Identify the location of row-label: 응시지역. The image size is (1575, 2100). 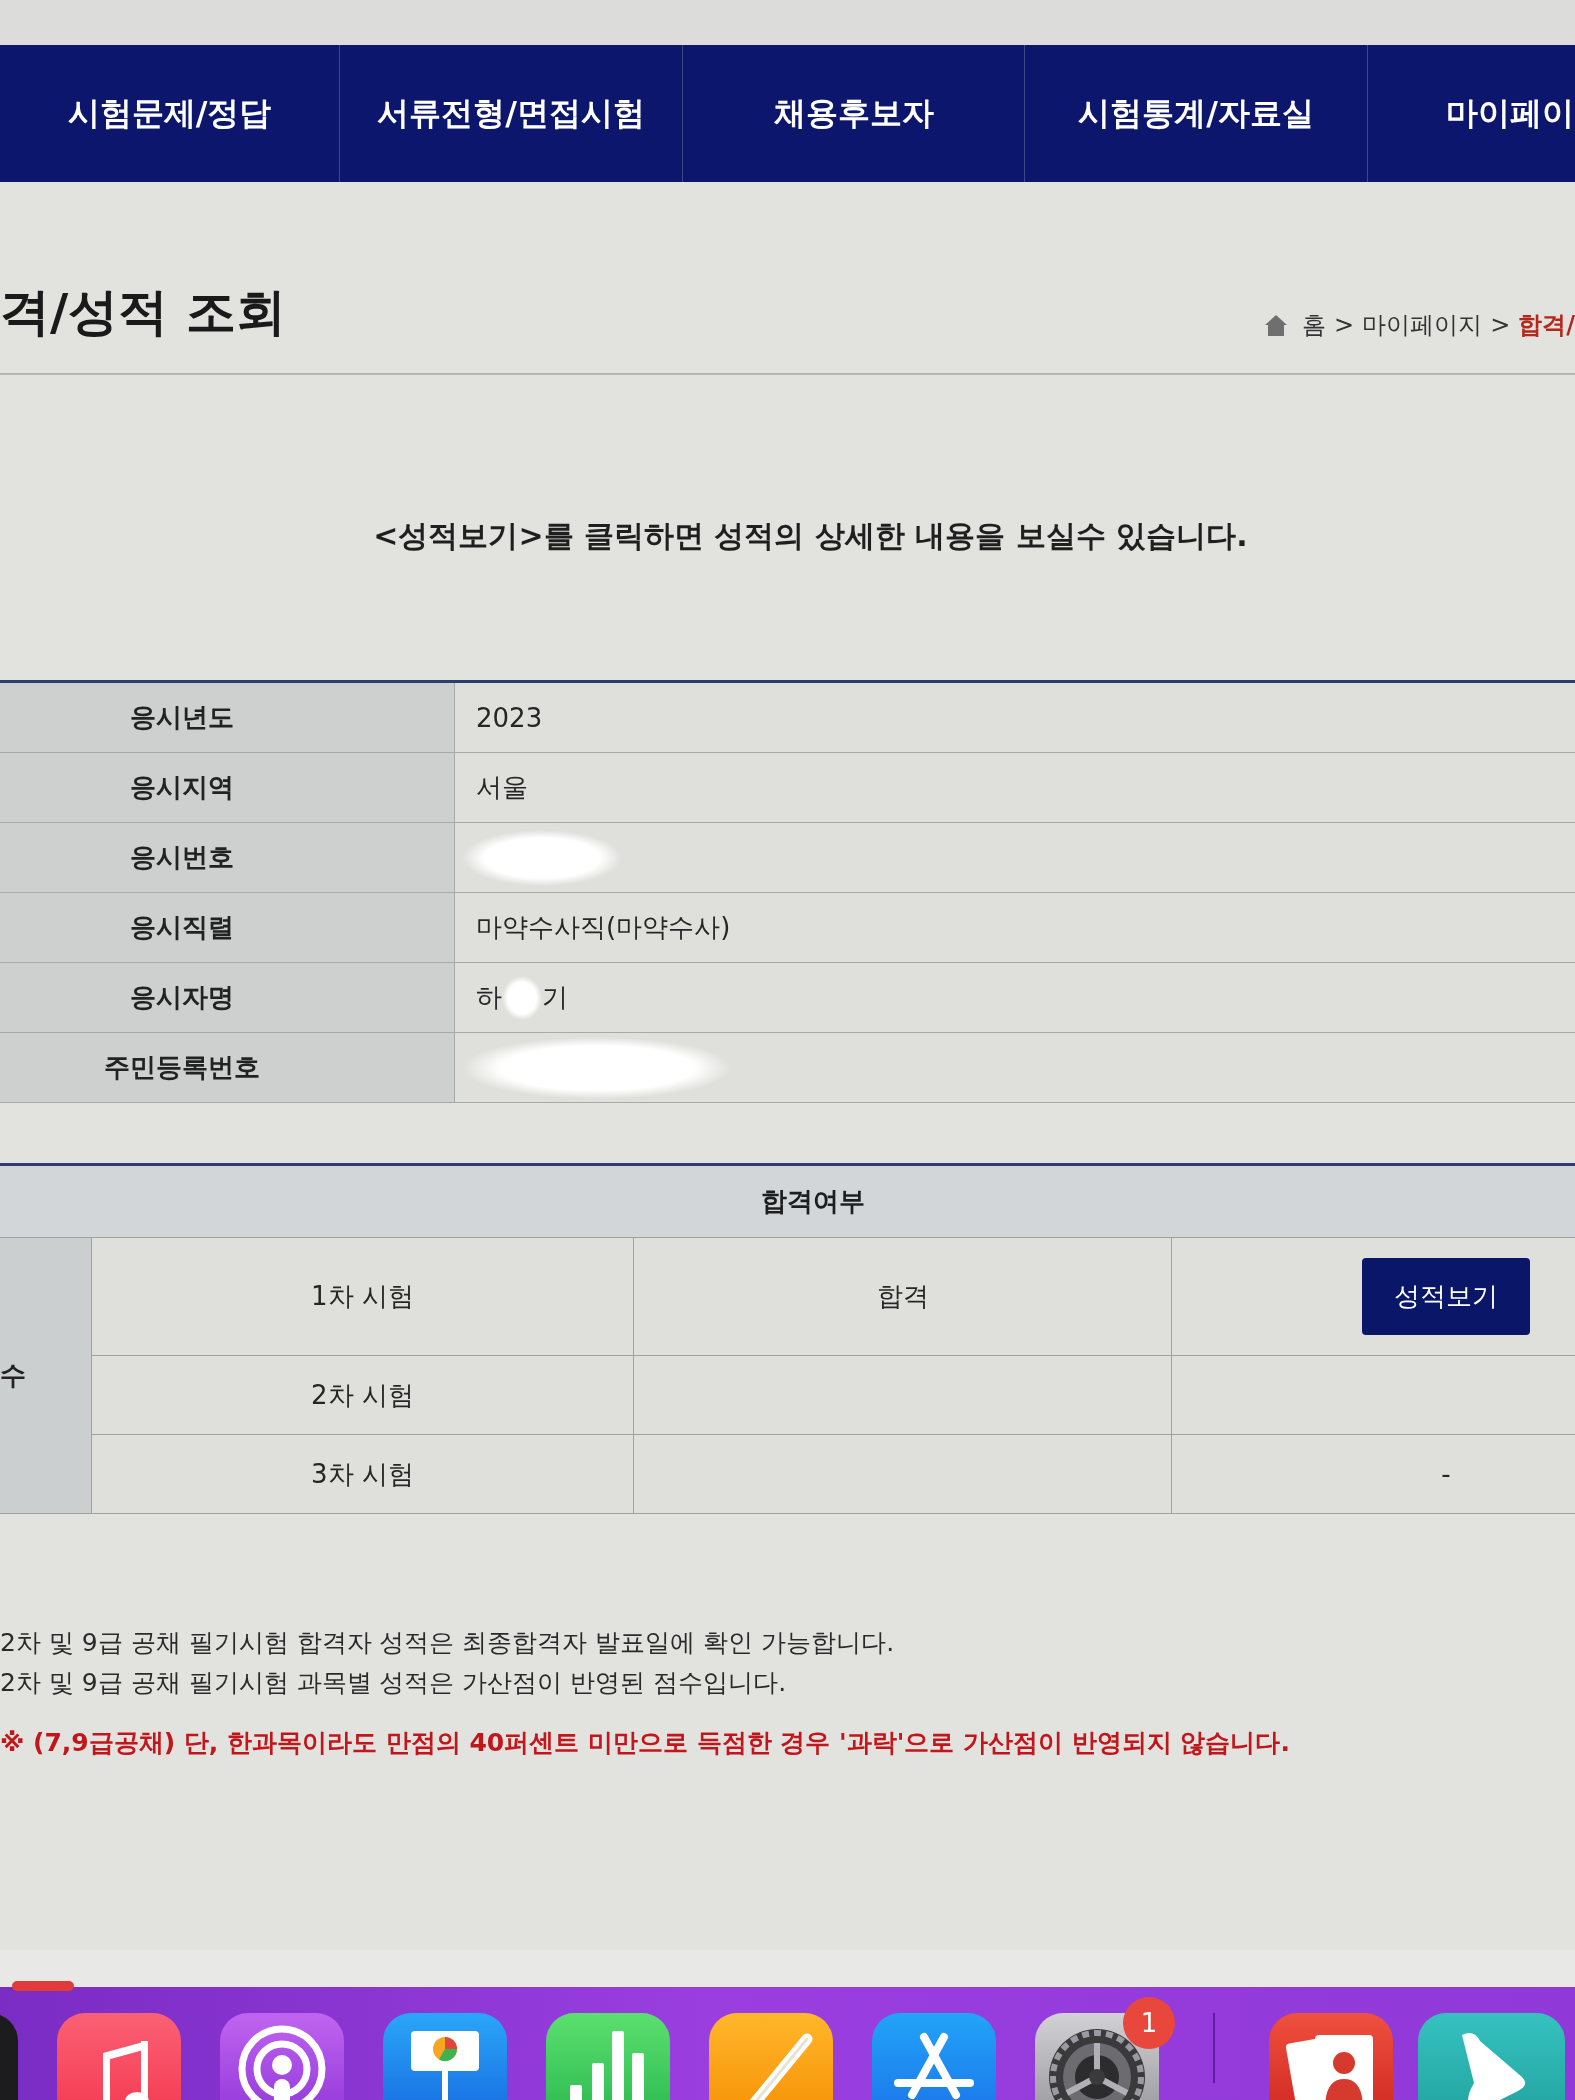
(227, 787).